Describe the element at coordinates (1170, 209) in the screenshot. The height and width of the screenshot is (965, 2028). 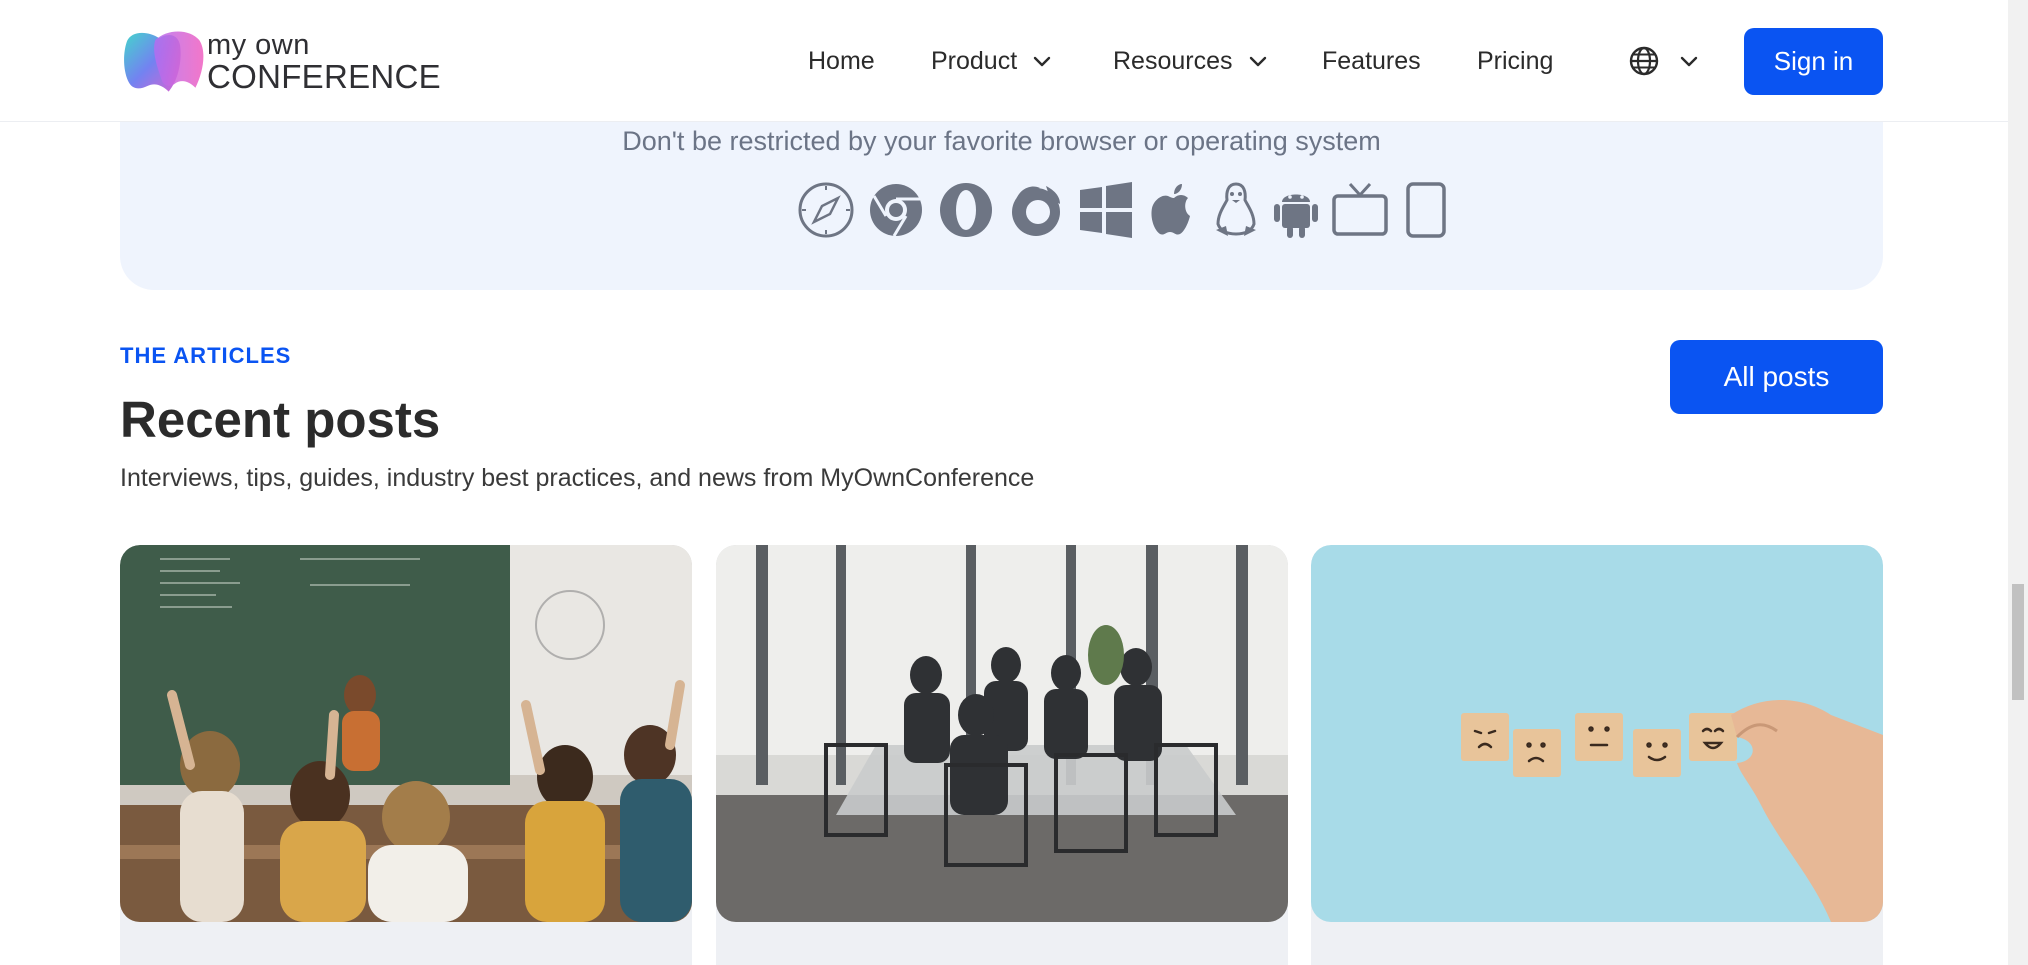
I see `apple-icon` at that location.